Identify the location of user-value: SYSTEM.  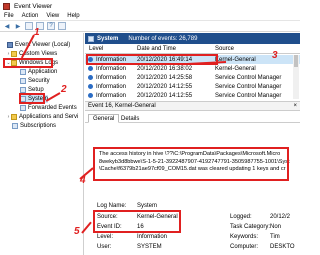
(149, 247).